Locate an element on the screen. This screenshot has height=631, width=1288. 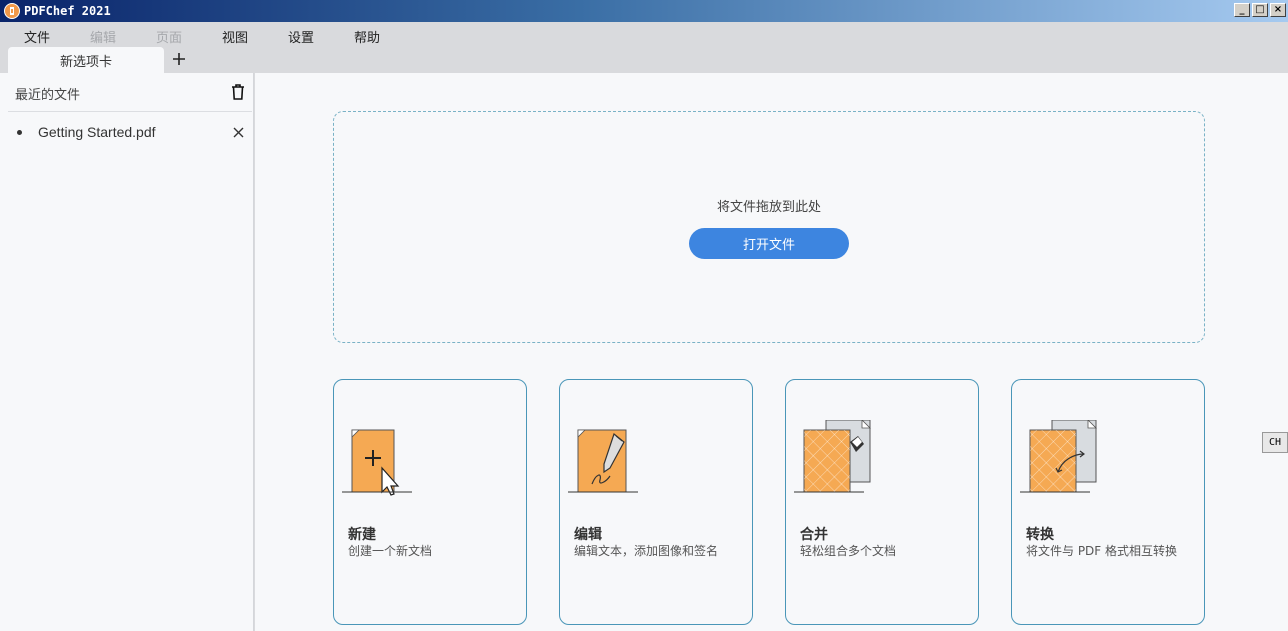
edit-document-icon is located at coordinates (603, 461).